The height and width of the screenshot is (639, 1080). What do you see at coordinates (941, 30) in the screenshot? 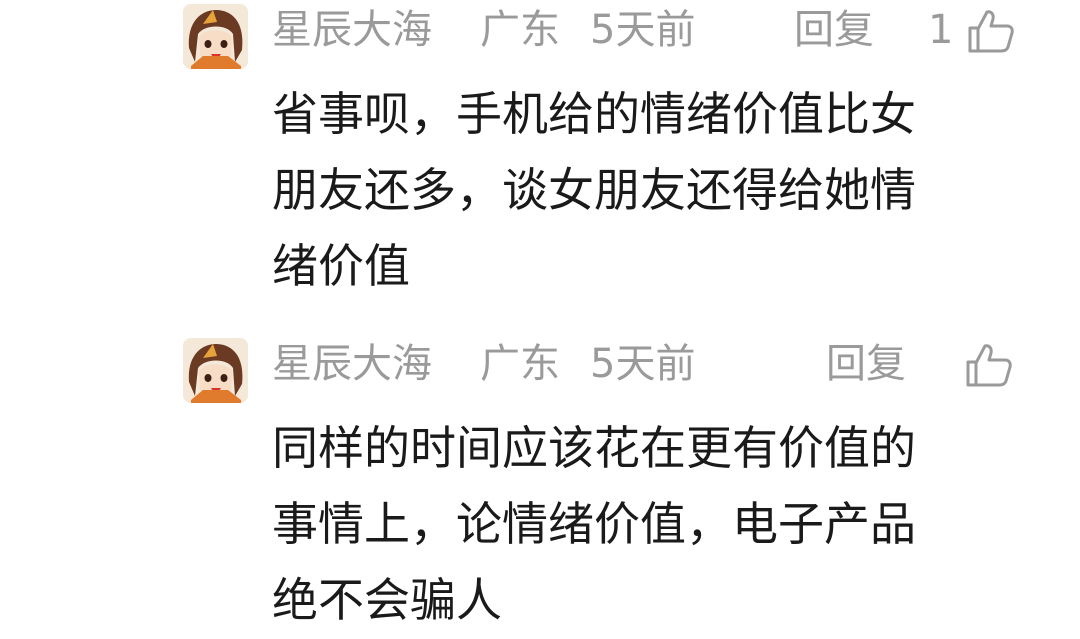
I see `like-count: 1` at bounding box center [941, 30].